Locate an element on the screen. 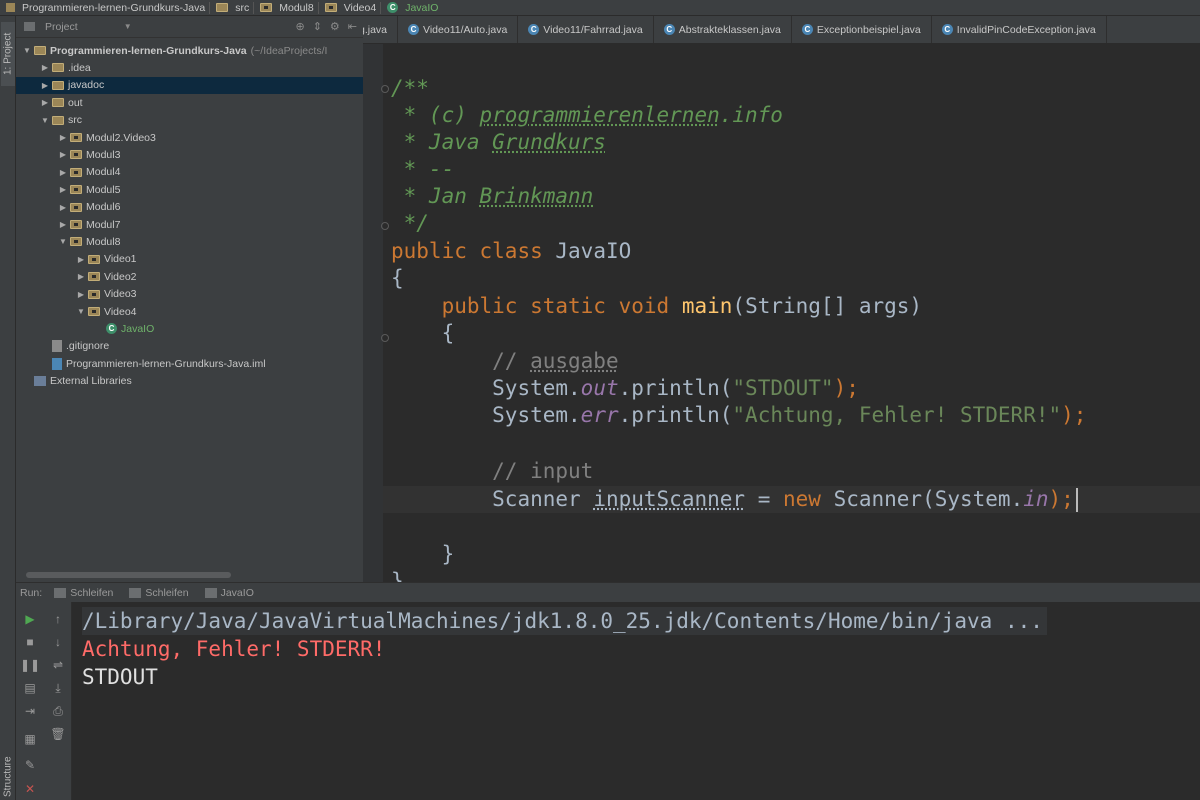 The image size is (1200, 800). tree-horizontal-scrollbar is located at coordinates (128, 575).